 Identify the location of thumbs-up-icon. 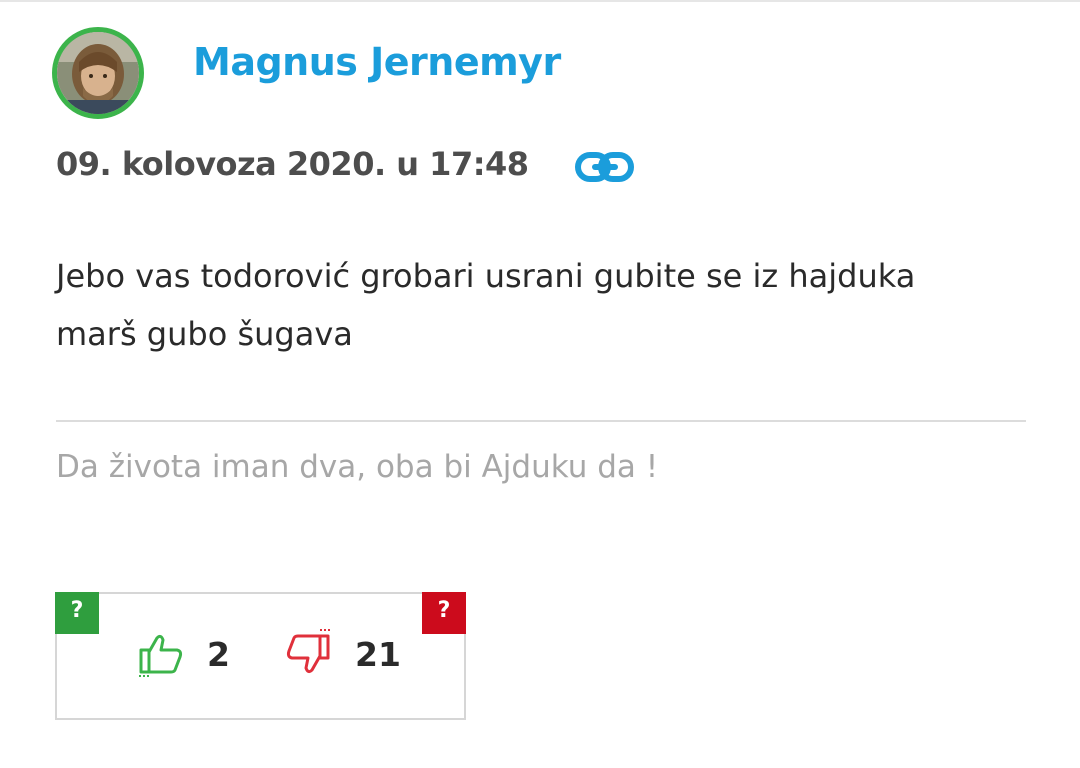
(161, 654).